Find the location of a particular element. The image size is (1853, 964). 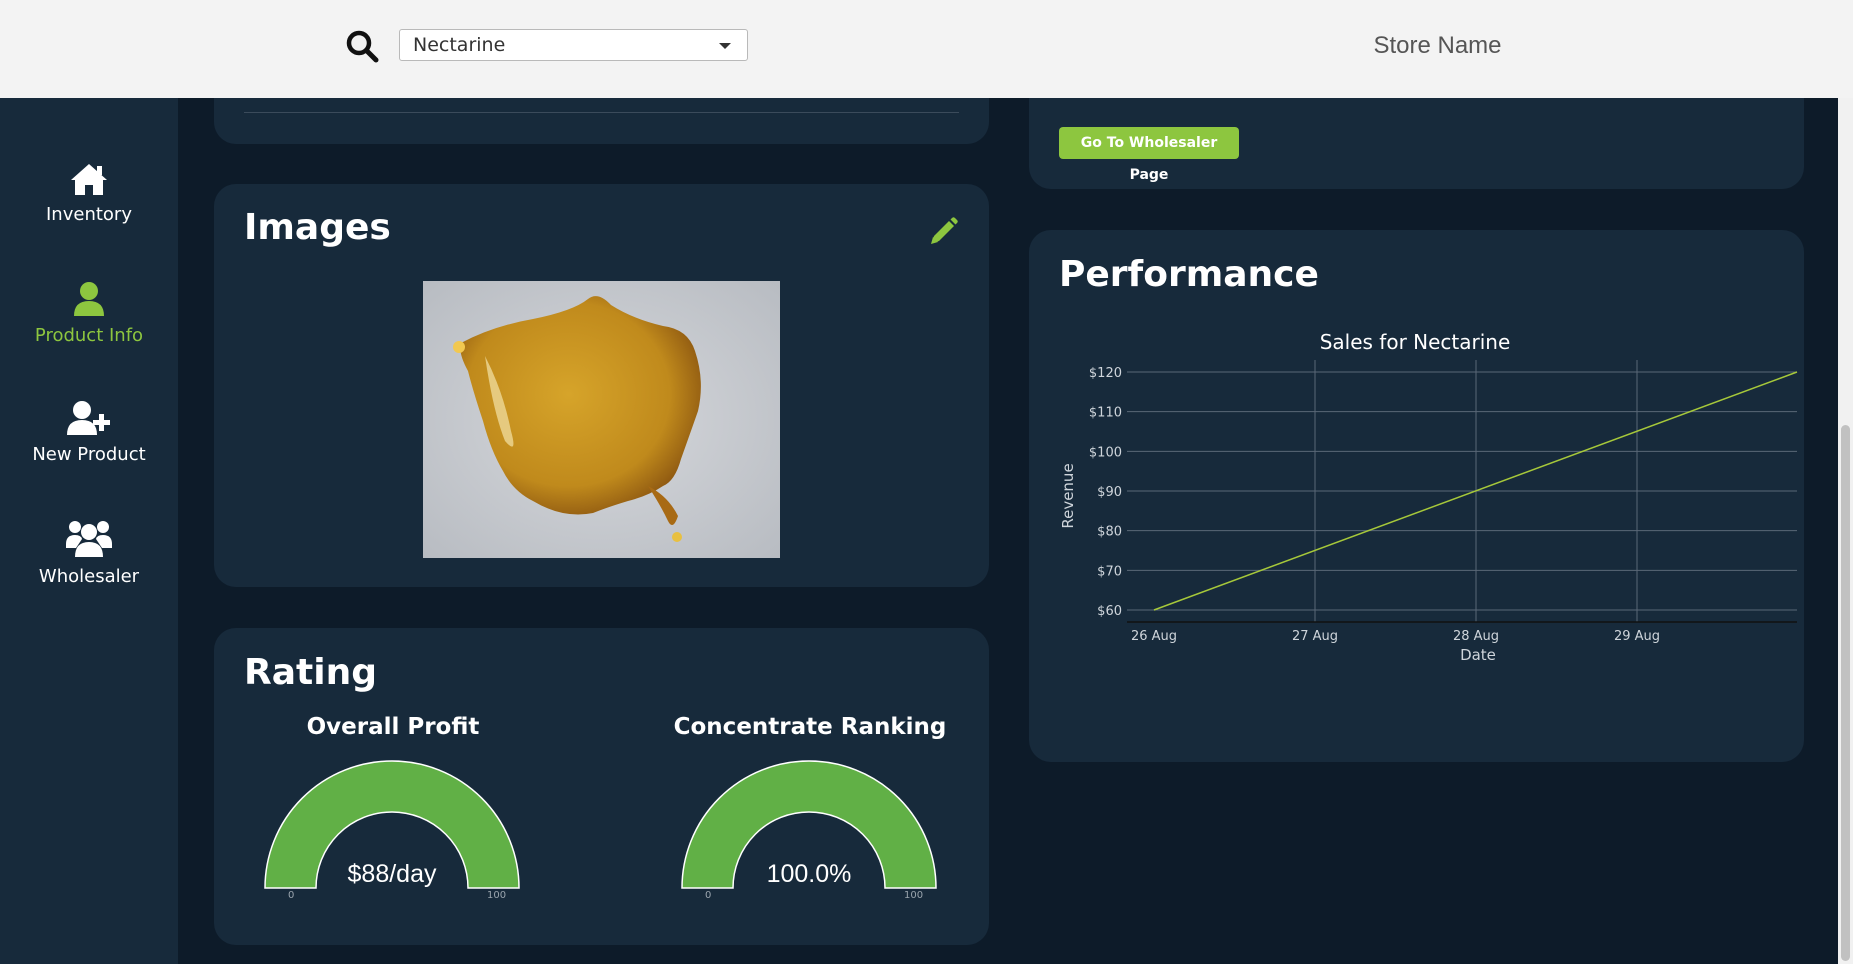

sidebar-item-label: New Product is located at coordinates (89, 454).